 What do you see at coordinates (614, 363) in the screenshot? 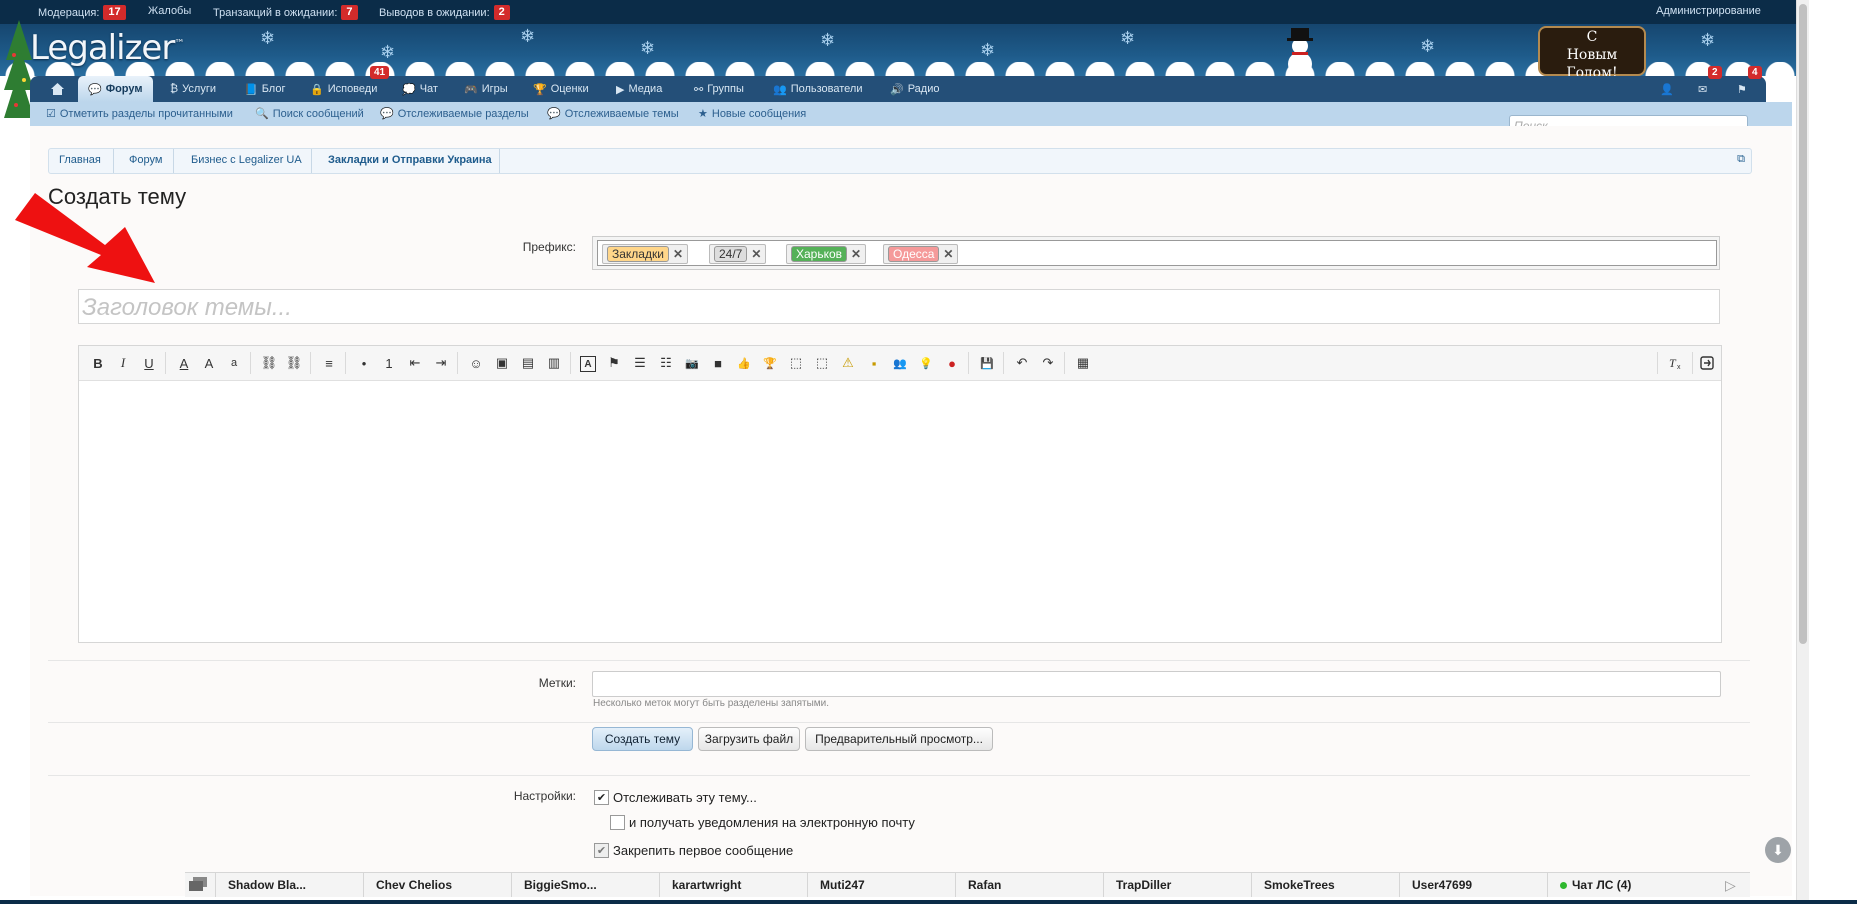
I see `flag-icon: ⚑` at bounding box center [614, 363].